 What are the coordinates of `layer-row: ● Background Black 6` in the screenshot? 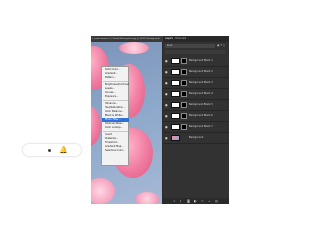 It's located at (196, 116).